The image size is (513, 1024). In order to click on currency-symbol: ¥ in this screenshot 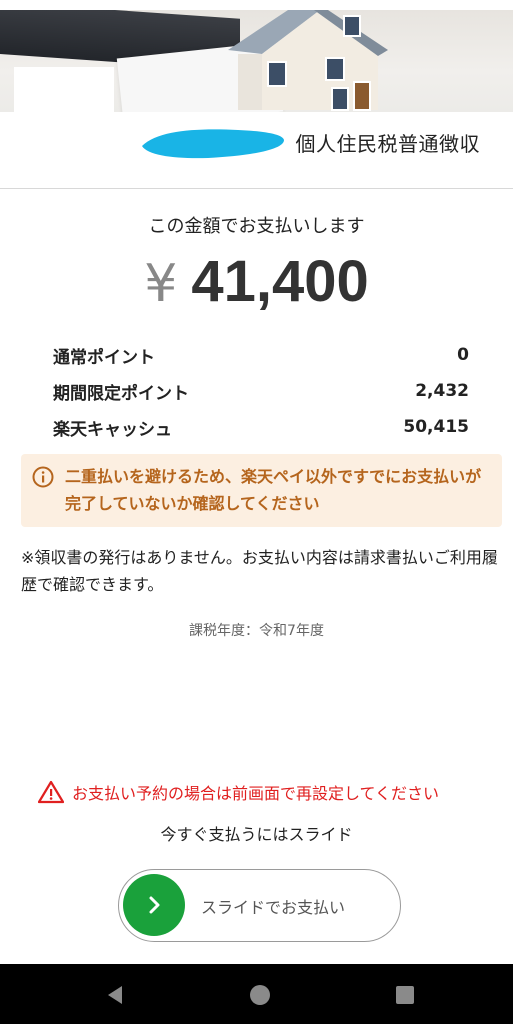, I will do `click(161, 284)`.